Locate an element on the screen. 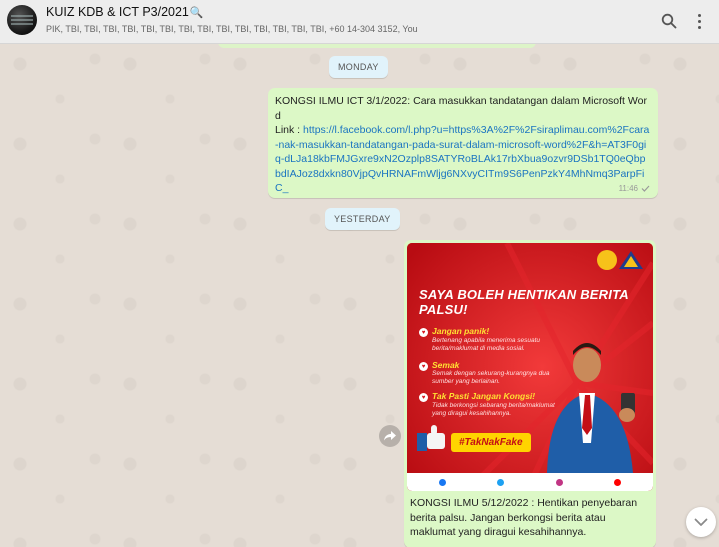 This screenshot has height=547, width=719. group-avatar is located at coordinates (22, 20).